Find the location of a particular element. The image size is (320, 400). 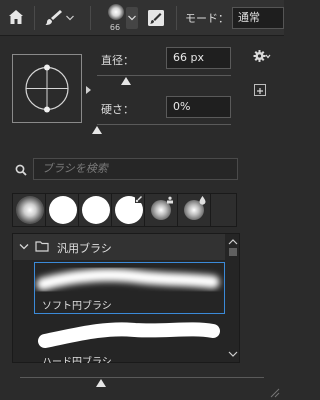

resize-grip-icon is located at coordinates (274, 392).